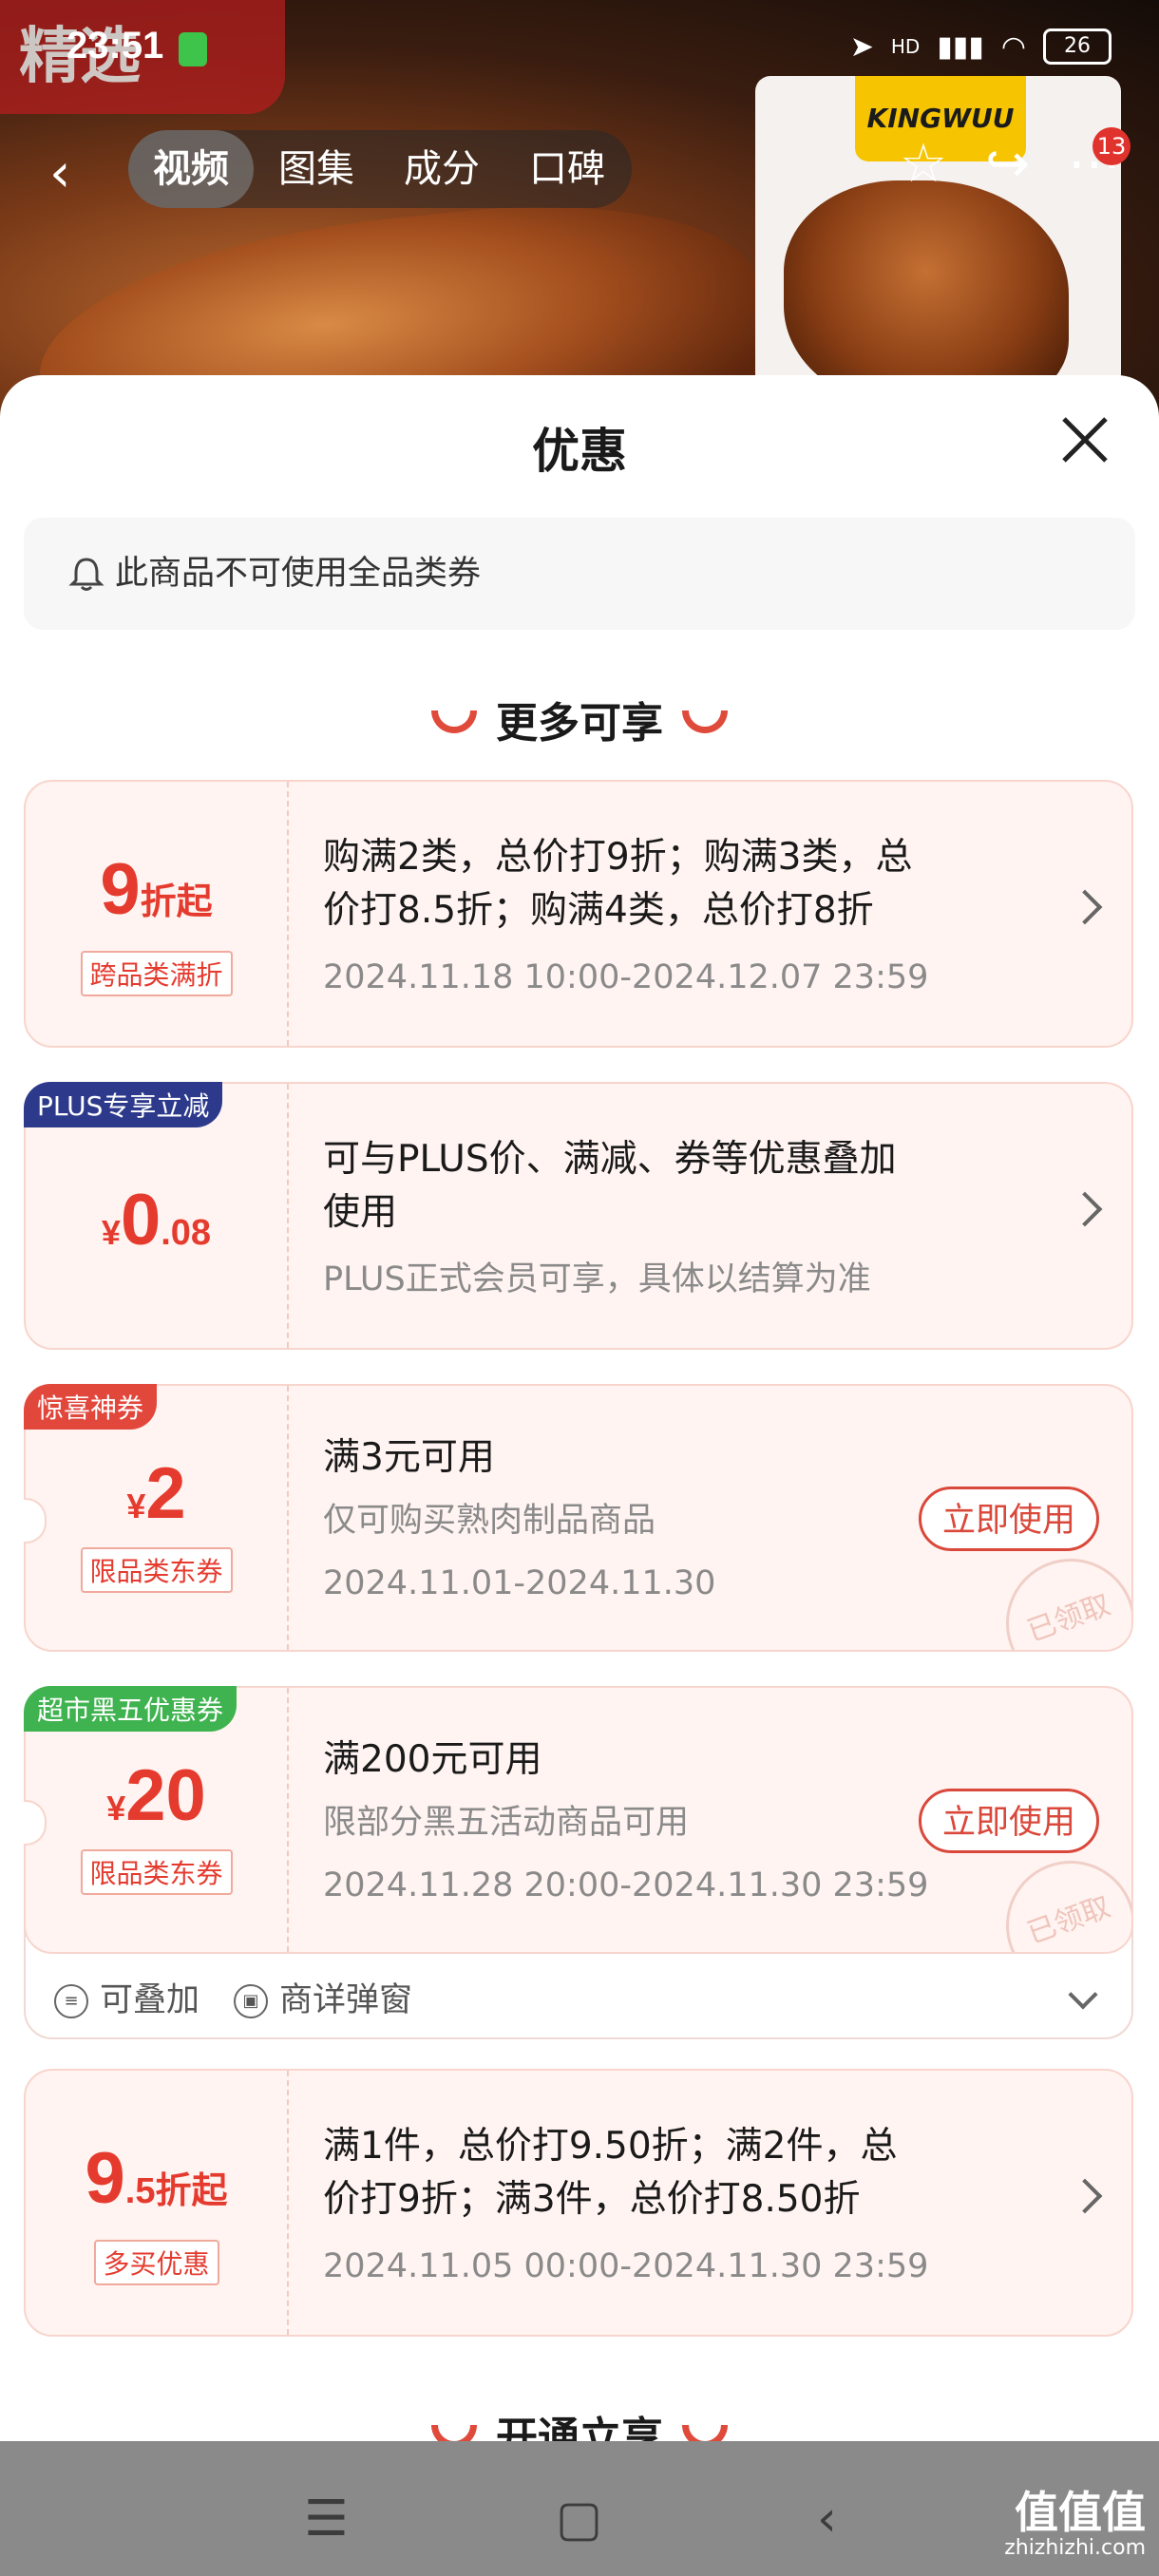 The height and width of the screenshot is (2576, 1159). I want to click on card-desc-line2: 价打9折；满3件，总价打8.50折, so click(592, 2199).